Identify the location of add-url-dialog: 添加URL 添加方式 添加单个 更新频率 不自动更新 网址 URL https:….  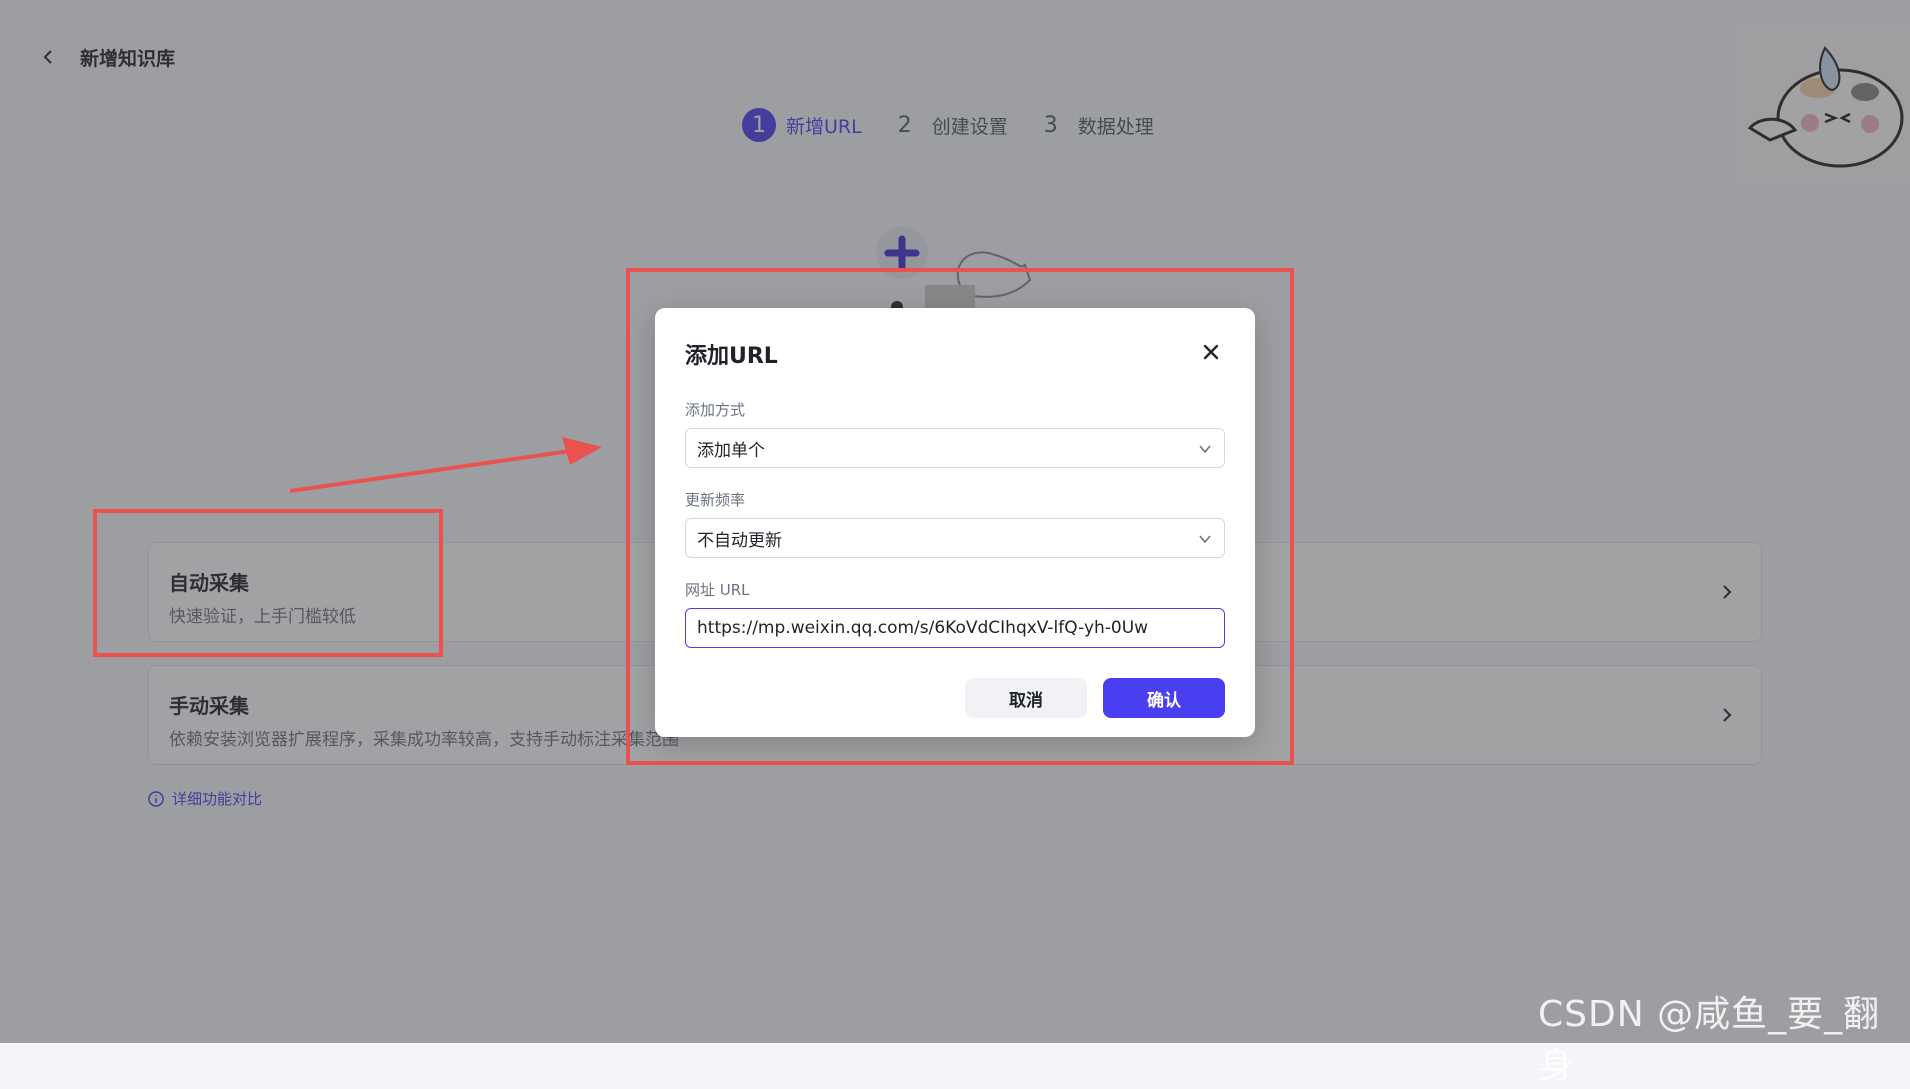
(955, 522).